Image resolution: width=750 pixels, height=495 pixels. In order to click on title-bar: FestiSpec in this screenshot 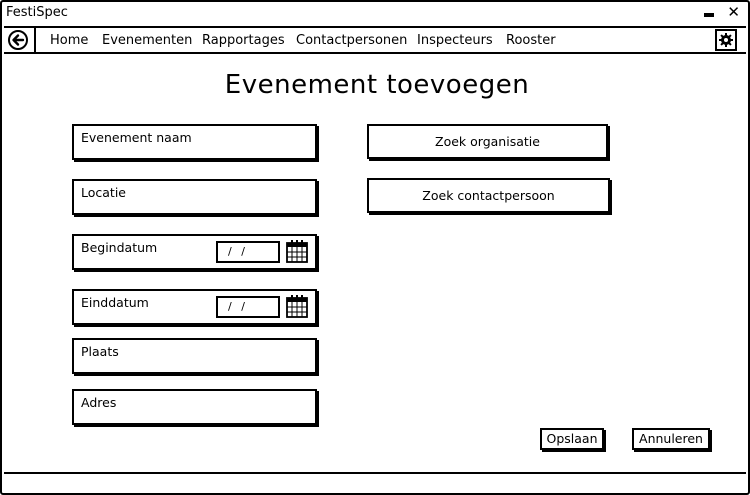, I will do `click(375, 13)`.